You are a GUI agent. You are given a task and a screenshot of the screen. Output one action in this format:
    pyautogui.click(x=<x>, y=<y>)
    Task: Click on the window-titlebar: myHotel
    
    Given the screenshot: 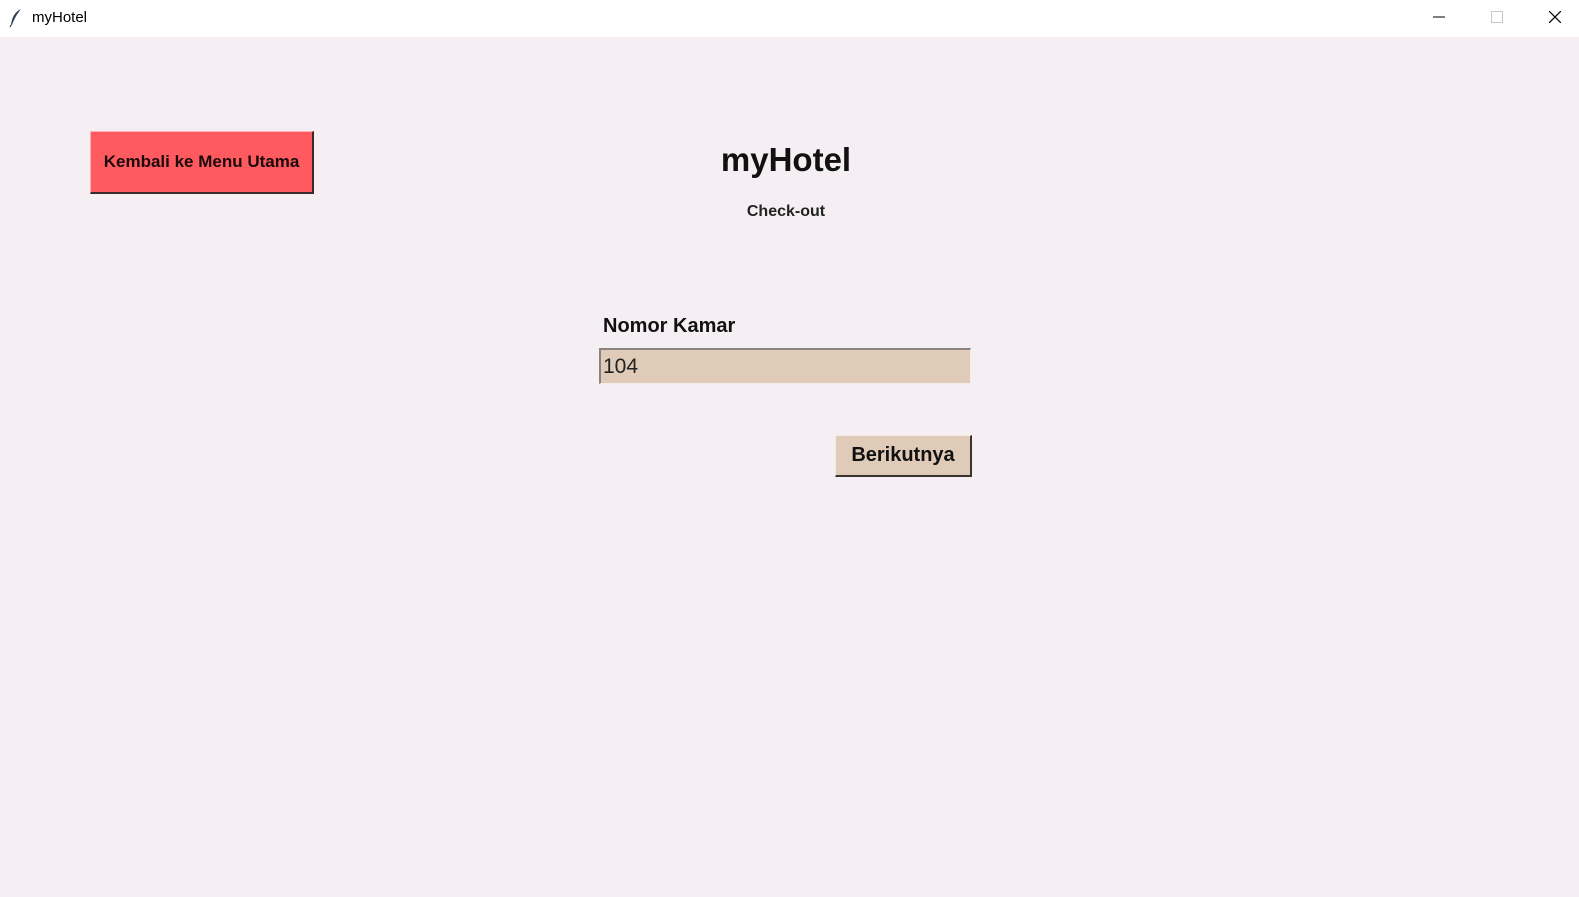 What is the action you would take?
    pyautogui.click(x=789, y=18)
    